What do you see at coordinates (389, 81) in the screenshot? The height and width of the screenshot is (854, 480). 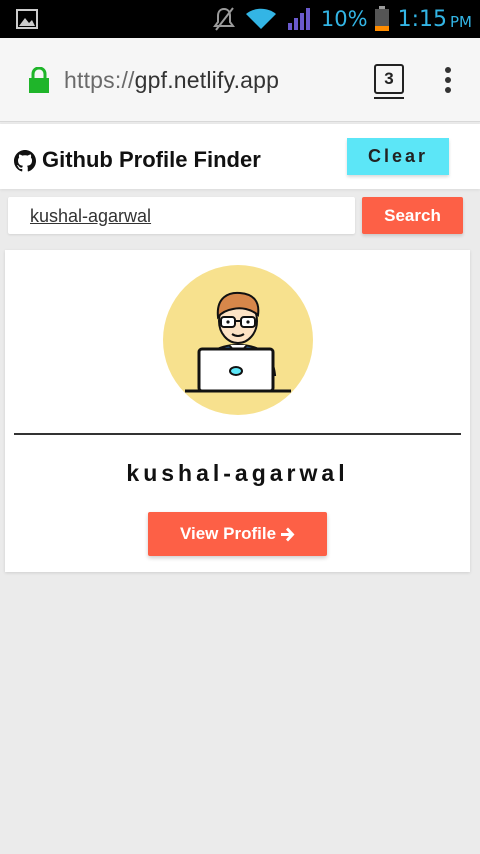 I see `tab-switcher-button: 3` at bounding box center [389, 81].